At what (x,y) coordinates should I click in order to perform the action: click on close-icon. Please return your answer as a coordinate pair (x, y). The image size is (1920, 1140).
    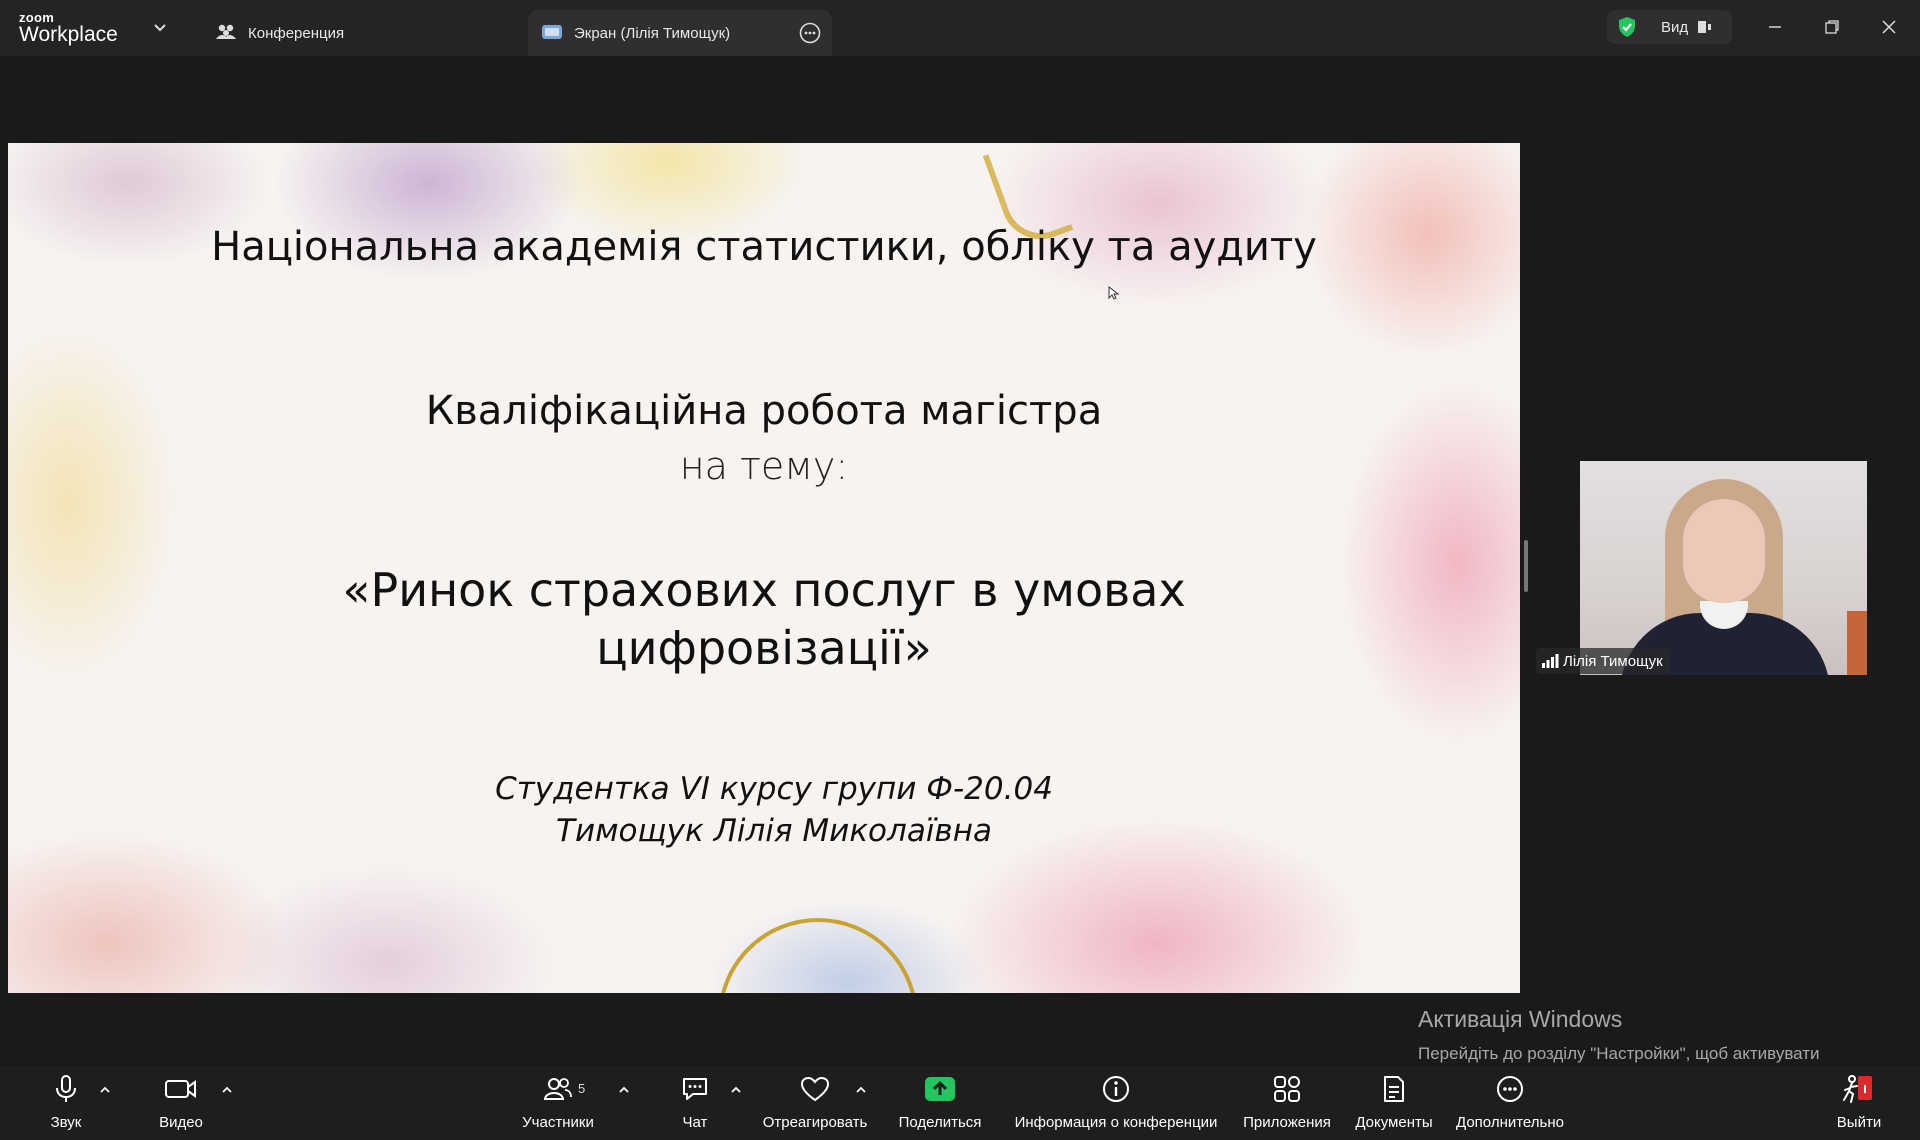
    Looking at the image, I should click on (1889, 27).